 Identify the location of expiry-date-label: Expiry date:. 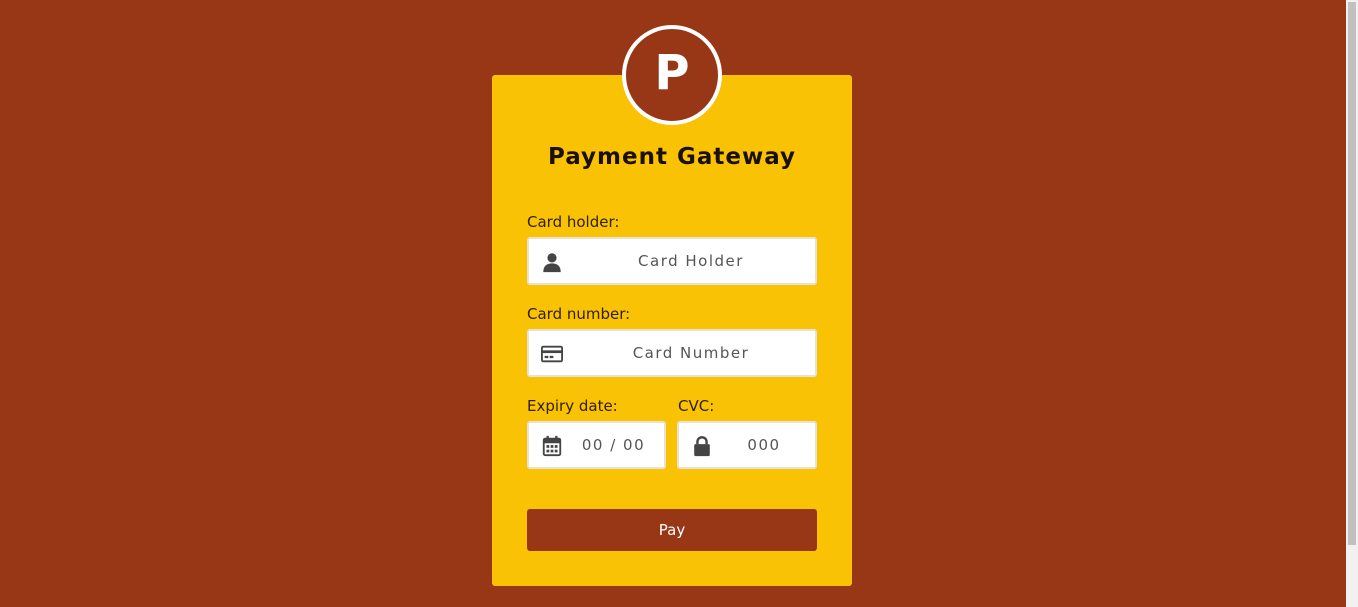
(572, 406).